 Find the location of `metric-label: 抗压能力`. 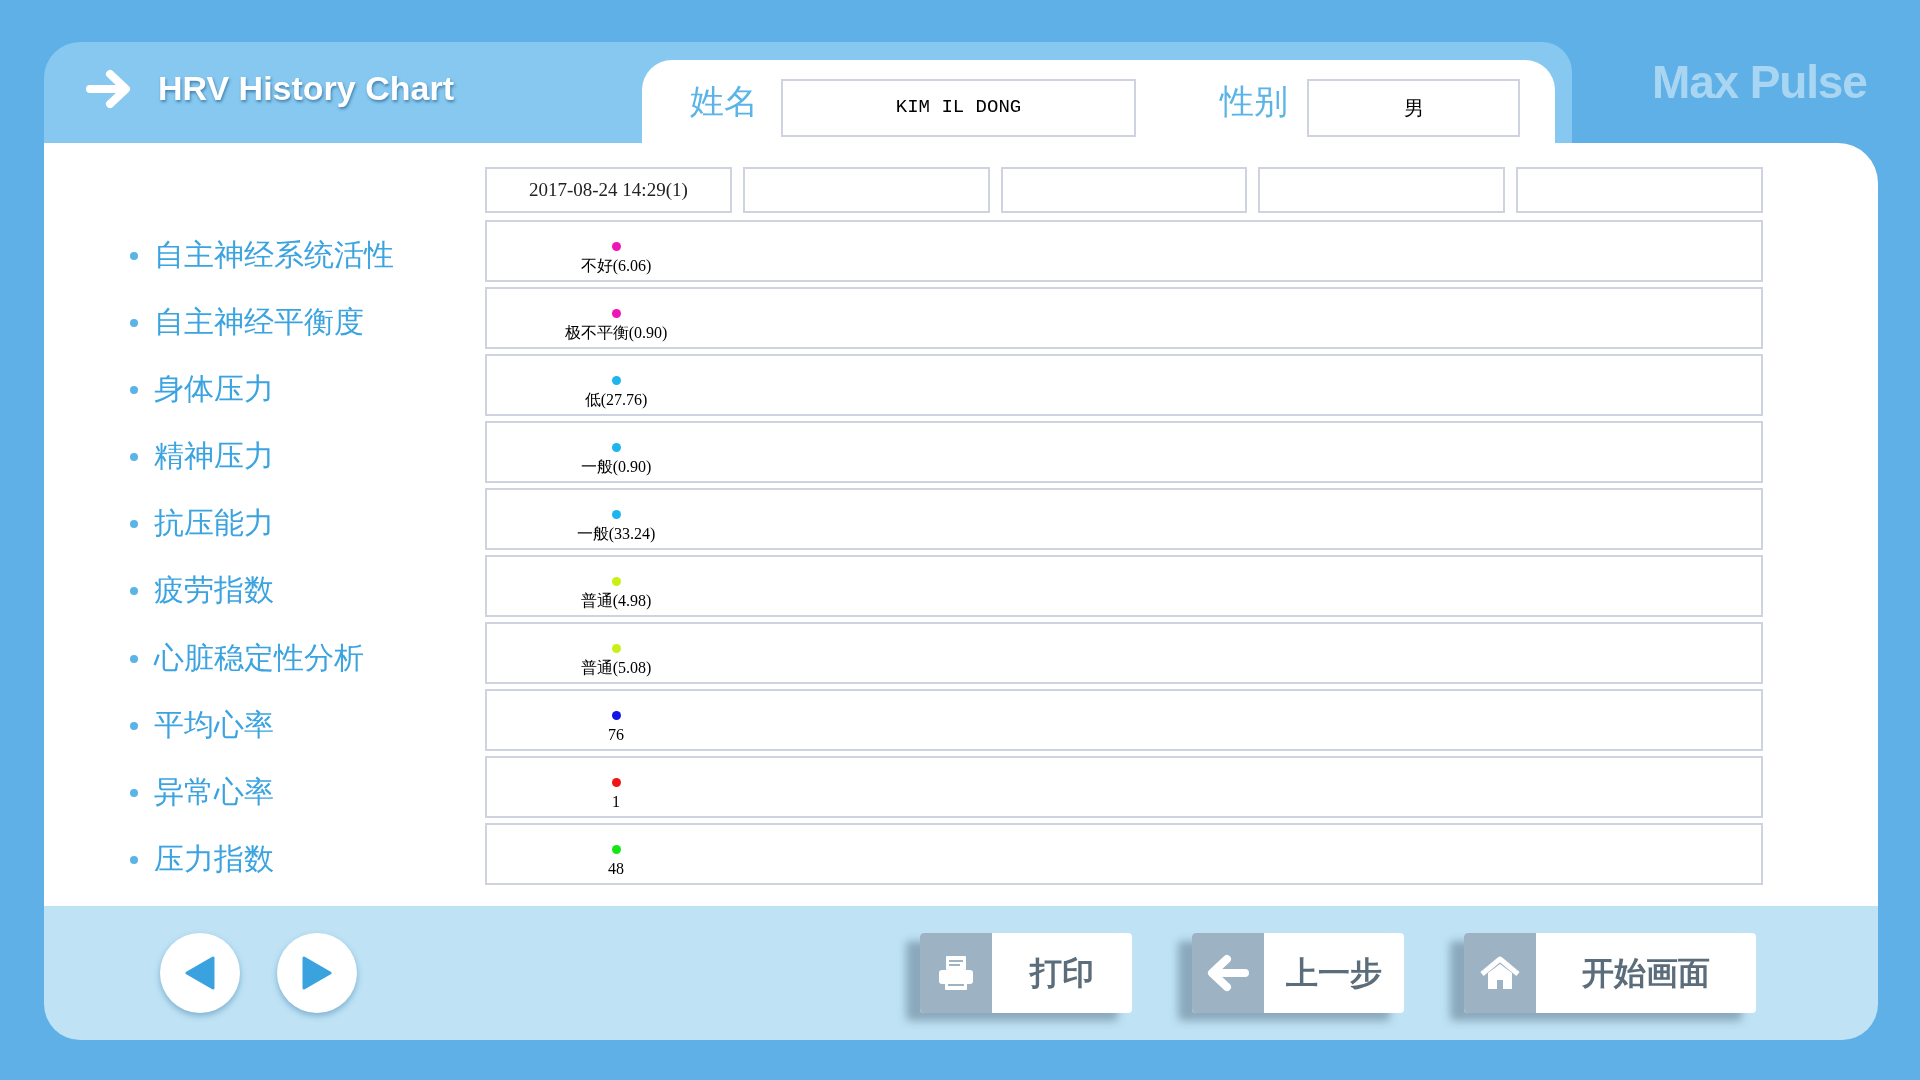

metric-label: 抗压能力 is located at coordinates (214, 523).